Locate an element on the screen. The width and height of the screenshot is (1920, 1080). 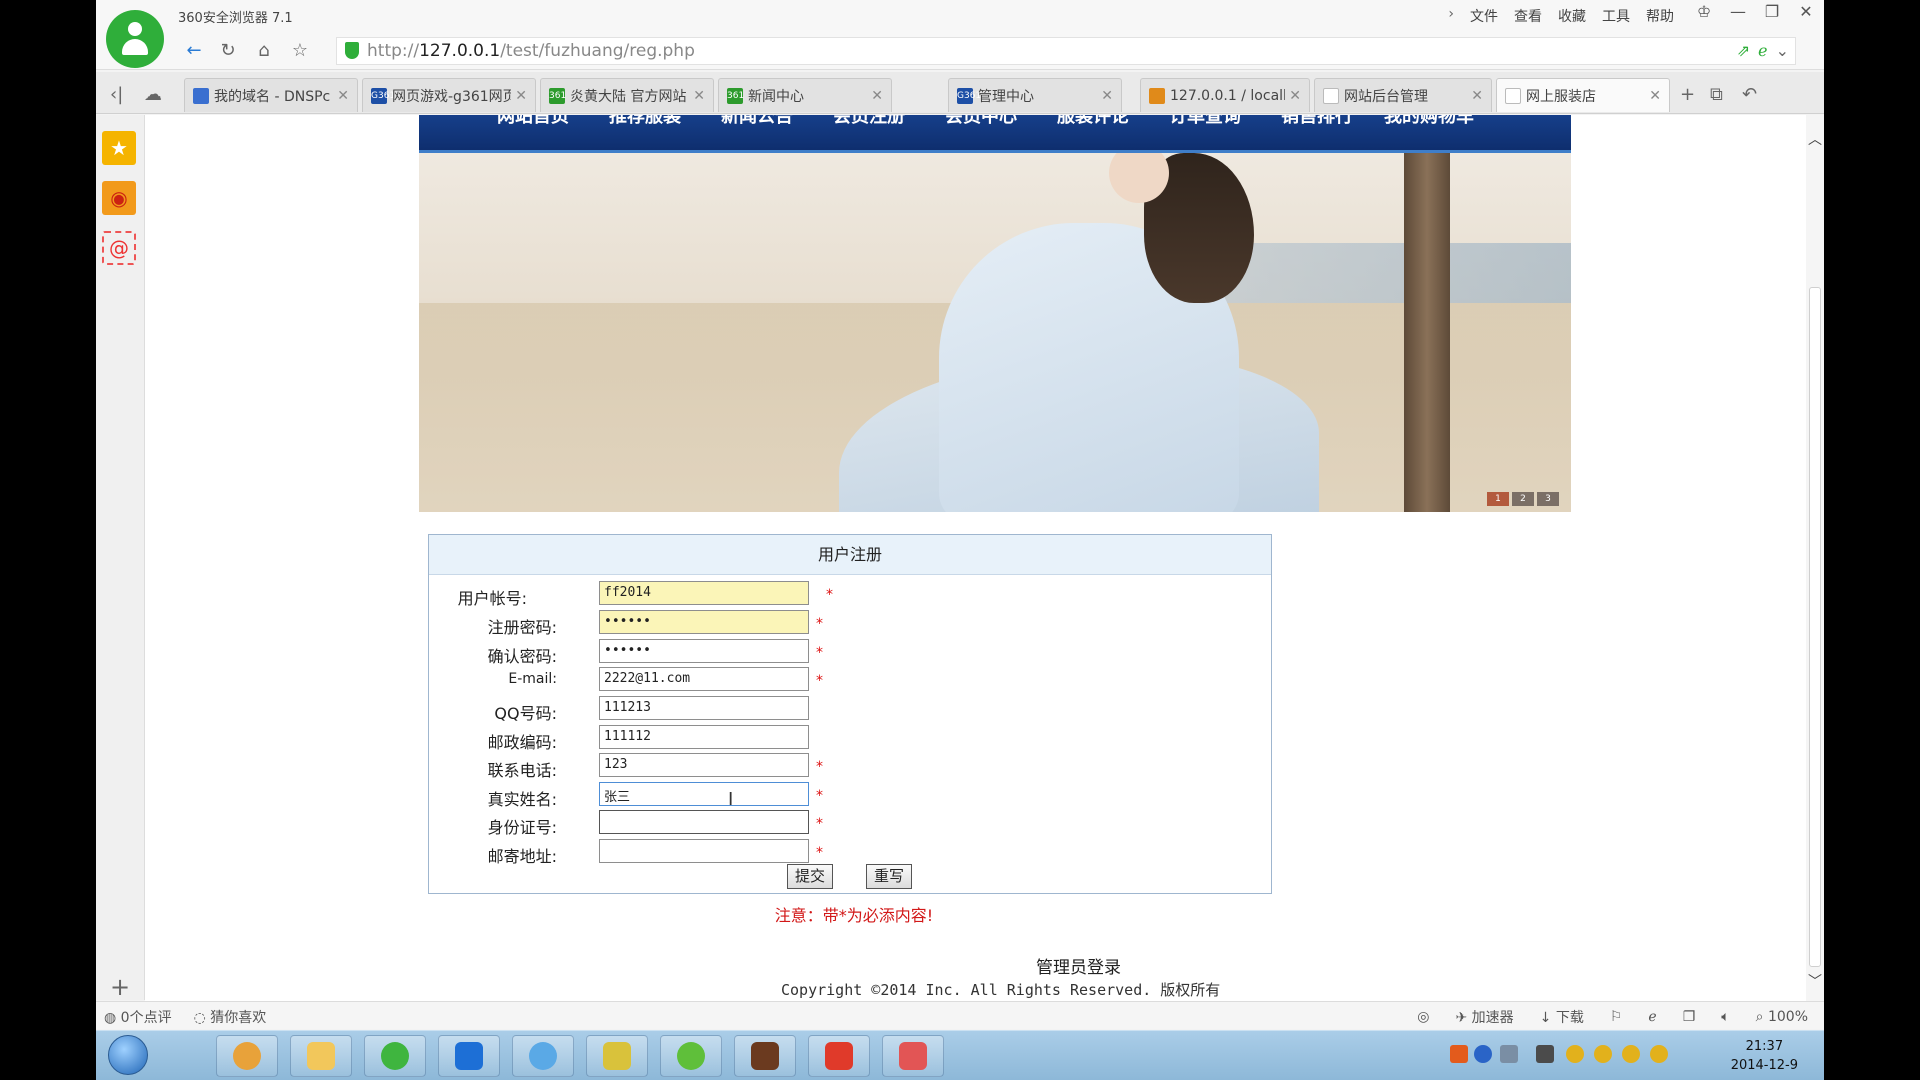
zoom-control: ⌕ 100% is located at coordinates (1782, 1017).